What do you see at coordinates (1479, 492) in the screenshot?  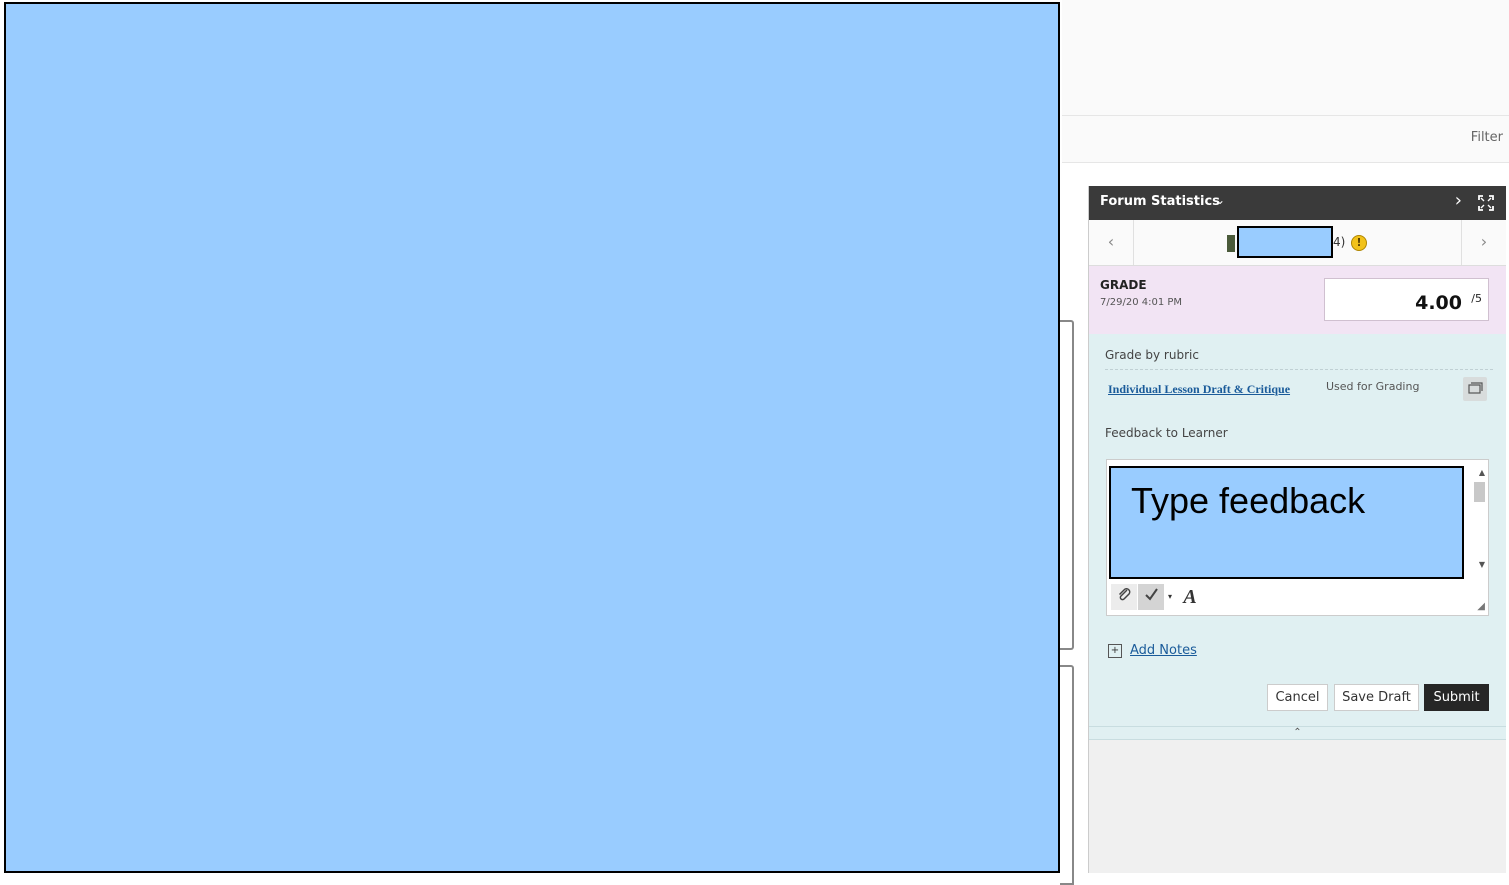 I see `scrollbar-thumb` at bounding box center [1479, 492].